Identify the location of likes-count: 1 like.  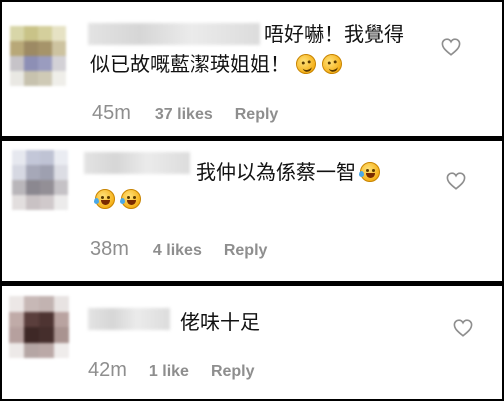
(169, 372).